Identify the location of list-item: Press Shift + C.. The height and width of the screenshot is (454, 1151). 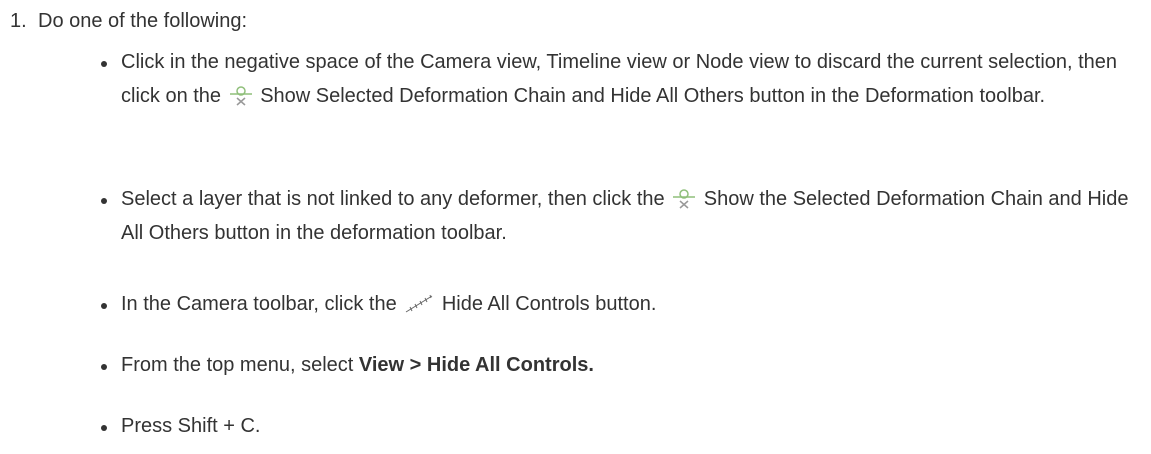
(621, 426).